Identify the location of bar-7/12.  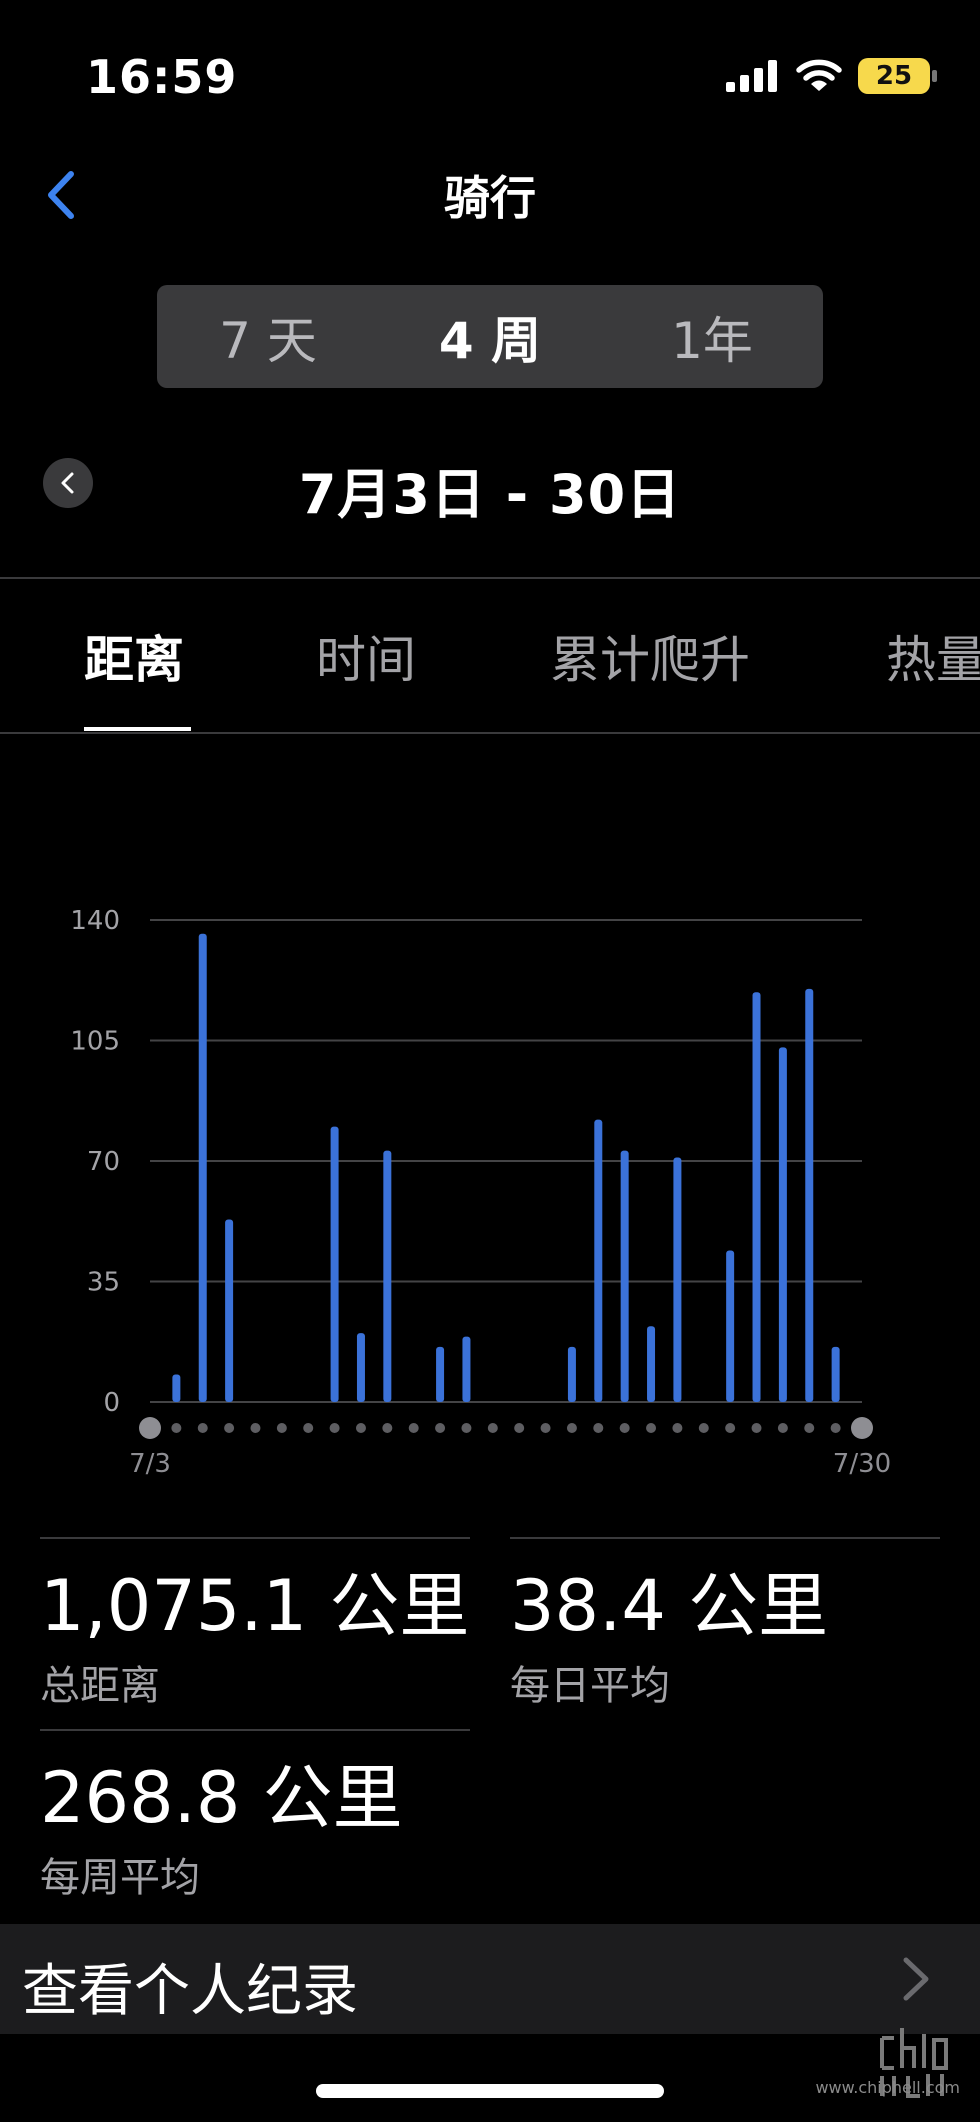
(387, 1276).